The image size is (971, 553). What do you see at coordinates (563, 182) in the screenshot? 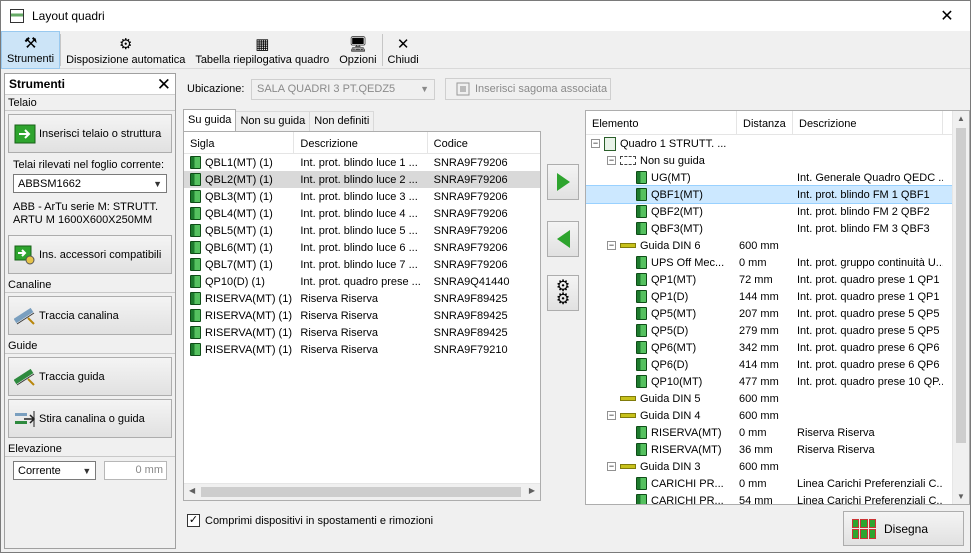
I see `move-right-button` at bounding box center [563, 182].